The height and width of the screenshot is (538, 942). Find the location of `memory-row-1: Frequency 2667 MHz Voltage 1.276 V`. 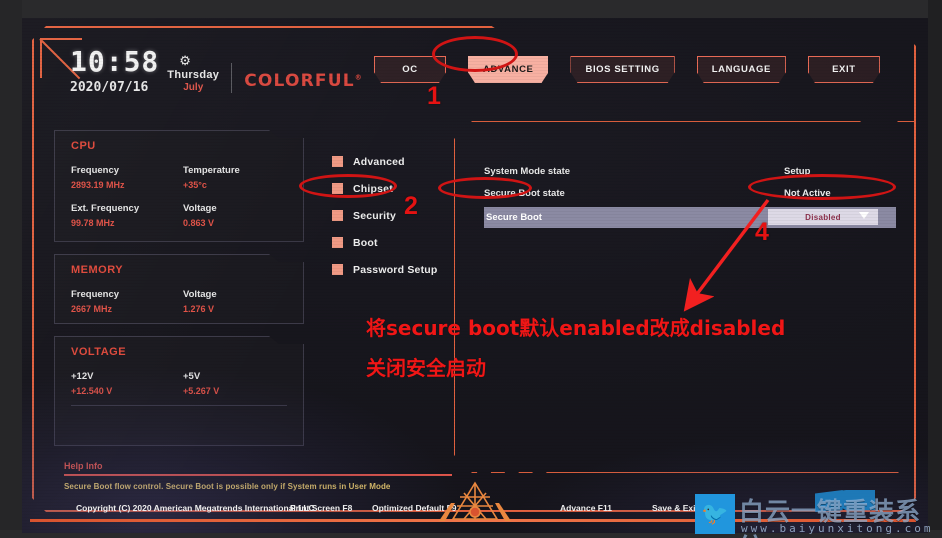

memory-row-1: Frequency 2667 MHz Voltage 1.276 V is located at coordinates (179, 295).